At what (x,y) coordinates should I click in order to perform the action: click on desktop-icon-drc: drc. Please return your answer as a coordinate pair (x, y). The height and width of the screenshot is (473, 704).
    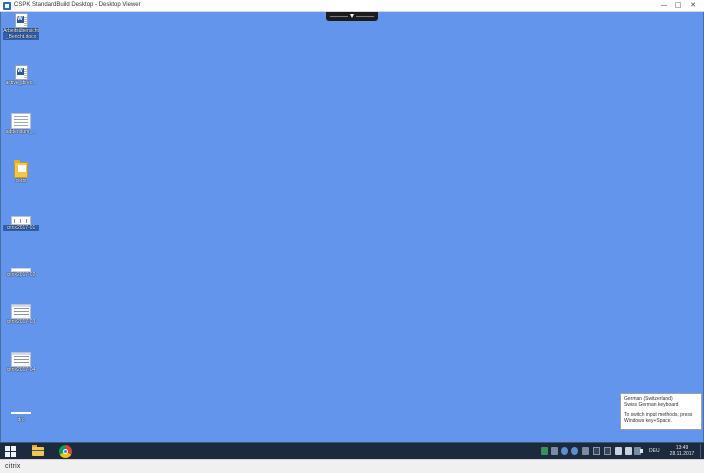
    Looking at the image, I should click on (21, 417).